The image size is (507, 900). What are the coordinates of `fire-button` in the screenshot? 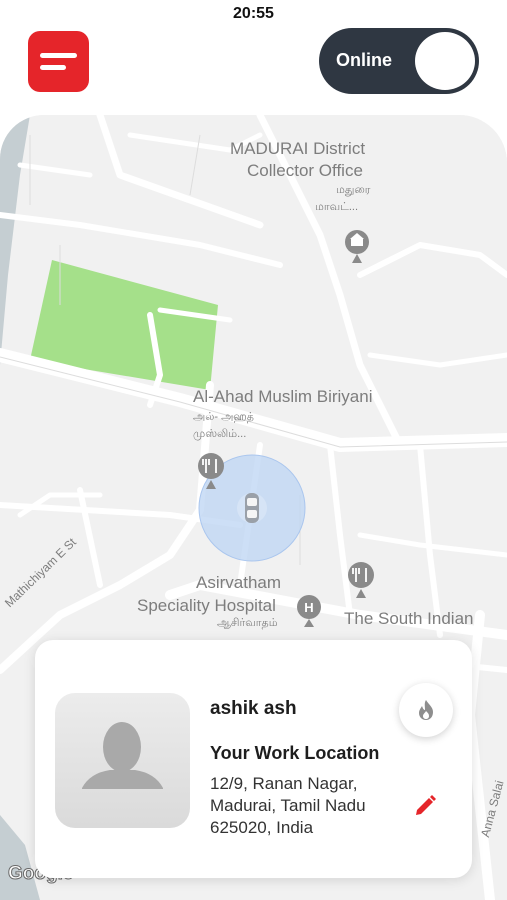 It's located at (426, 710).